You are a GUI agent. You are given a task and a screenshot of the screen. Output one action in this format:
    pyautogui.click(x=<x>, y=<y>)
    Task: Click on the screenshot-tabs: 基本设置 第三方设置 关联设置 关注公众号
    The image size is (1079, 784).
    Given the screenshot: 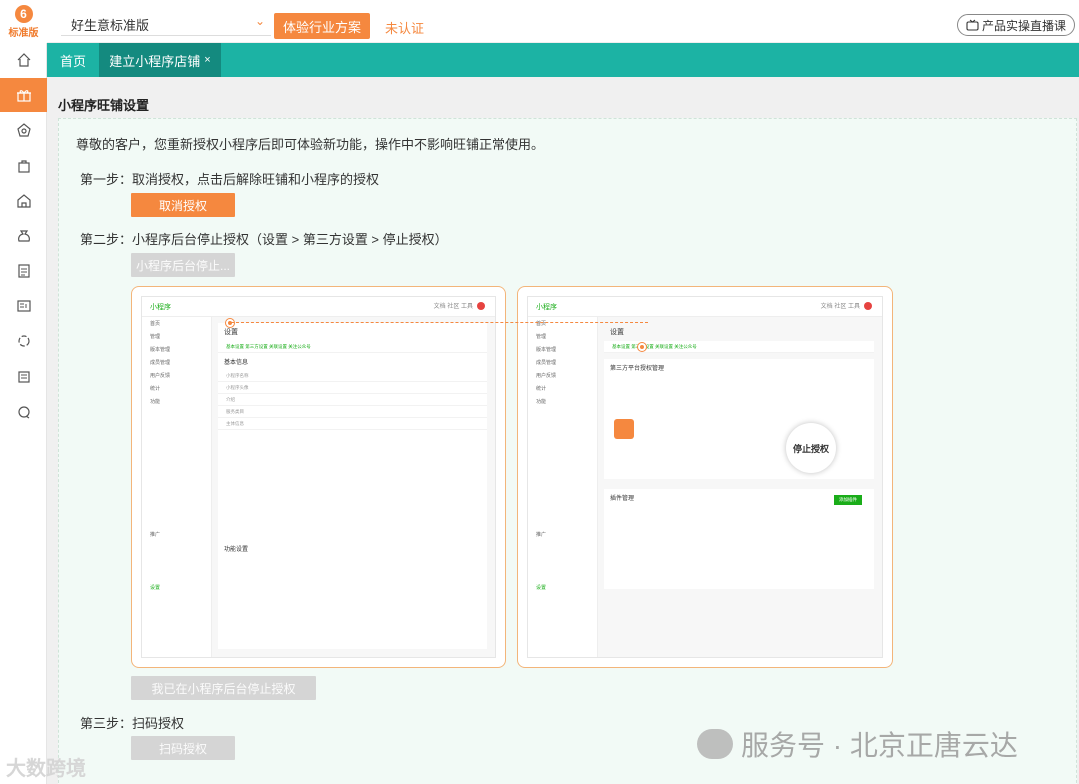 What is the action you would take?
    pyautogui.click(x=352, y=347)
    